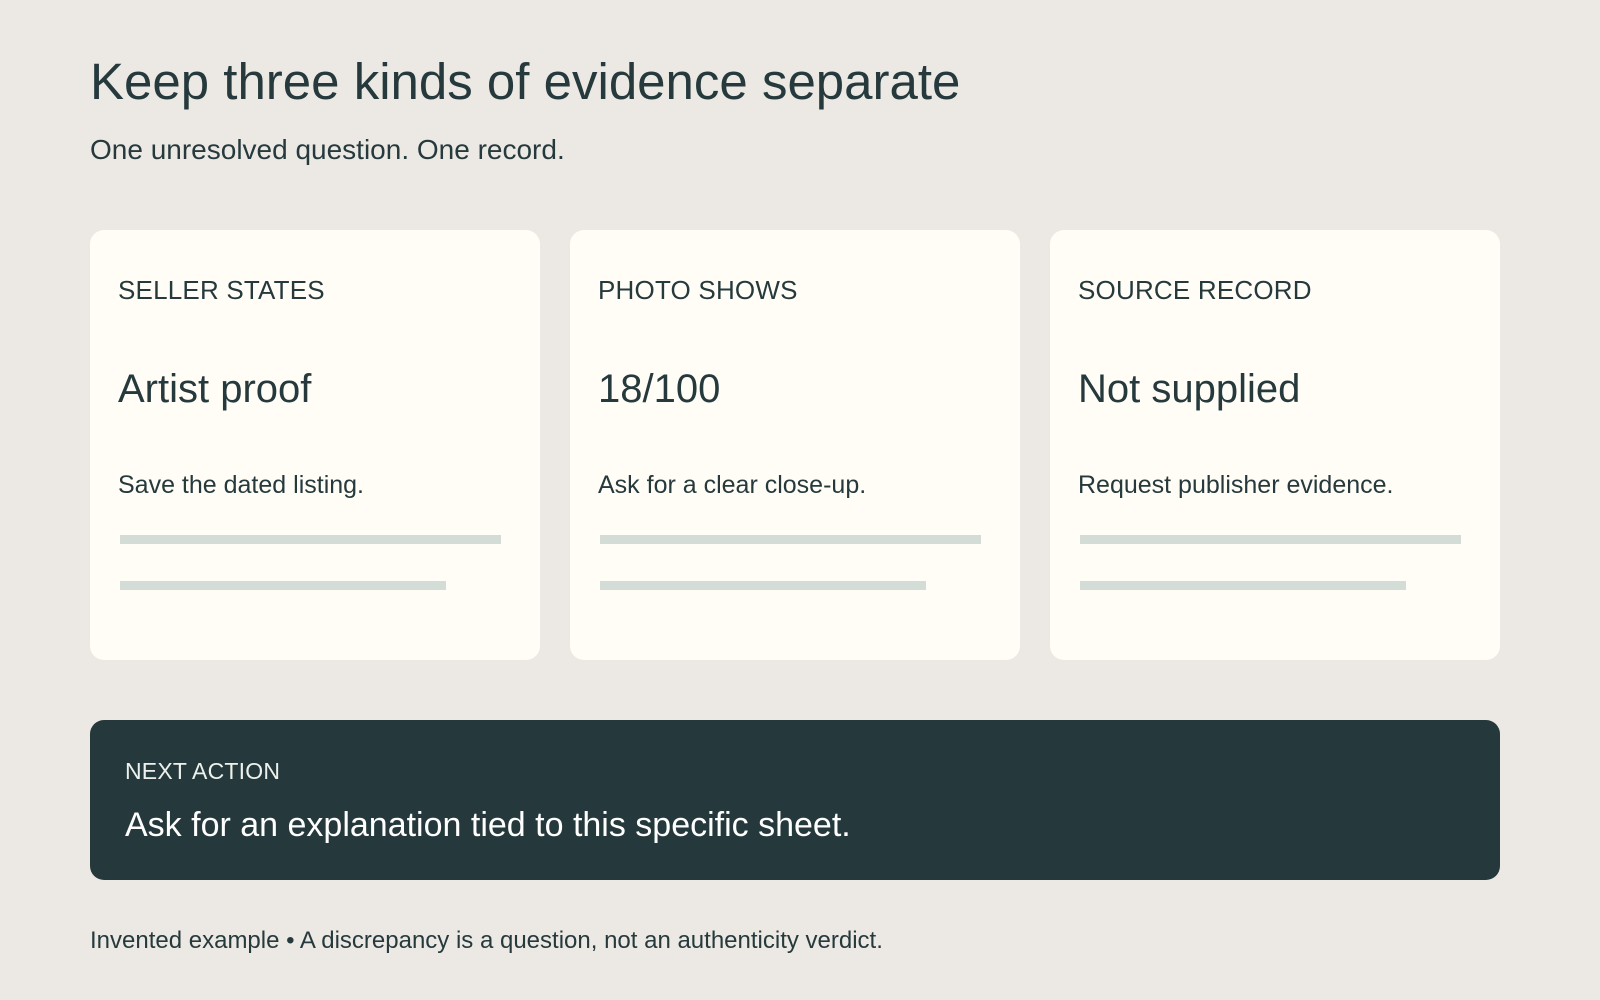 The width and height of the screenshot is (1600, 1000). What do you see at coordinates (185, 940) in the screenshot?
I see `footnote-label: Invented example` at bounding box center [185, 940].